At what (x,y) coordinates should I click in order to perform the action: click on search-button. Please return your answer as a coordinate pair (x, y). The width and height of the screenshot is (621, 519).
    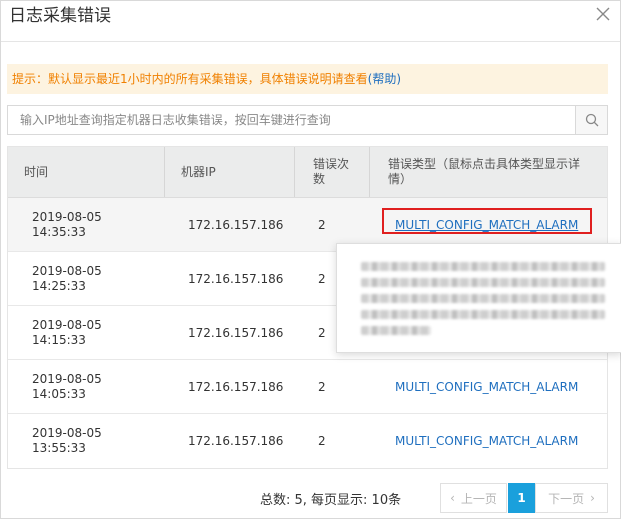
    Looking at the image, I should click on (591, 120).